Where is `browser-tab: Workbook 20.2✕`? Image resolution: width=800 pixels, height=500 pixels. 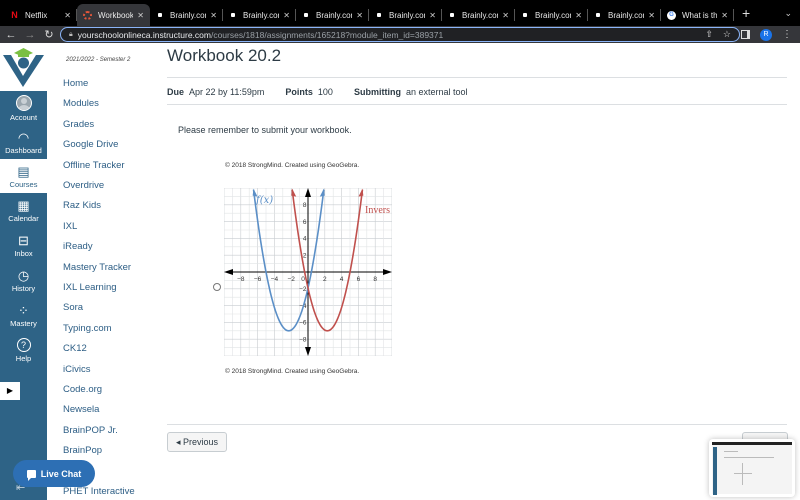
browser-tab: Workbook 20.2✕ is located at coordinates (113, 15).